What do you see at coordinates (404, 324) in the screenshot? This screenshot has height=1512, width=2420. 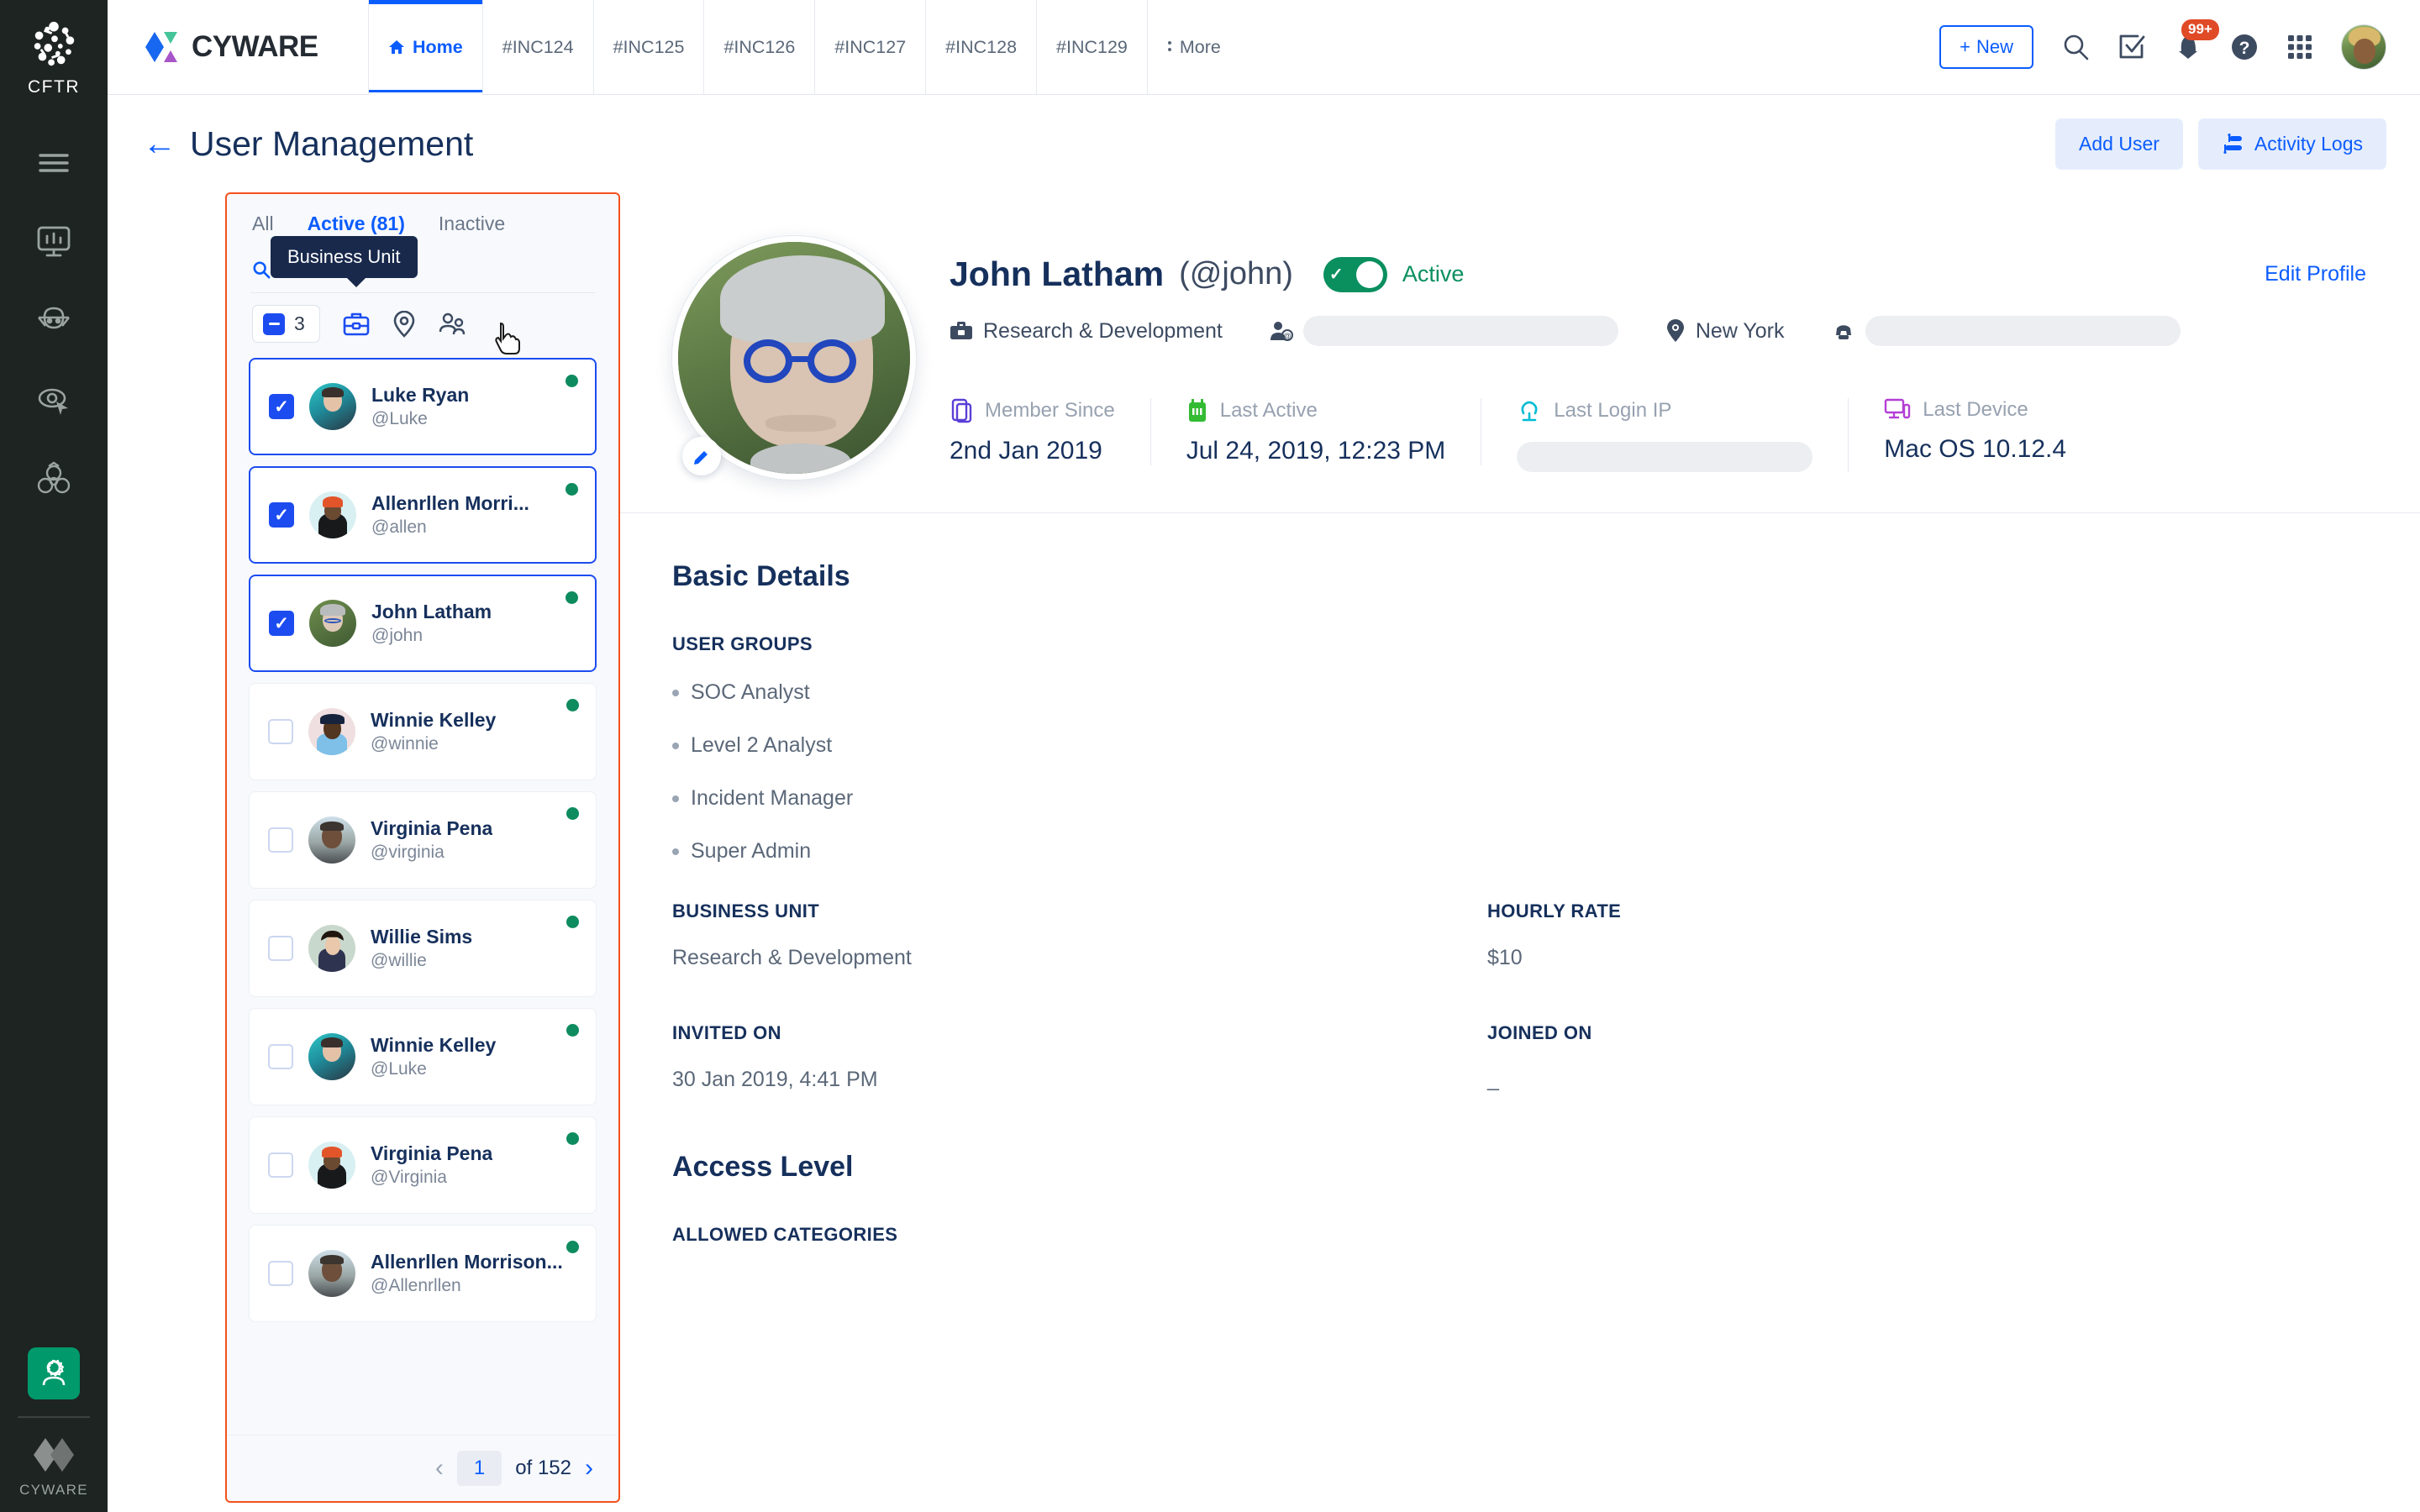 I see `location-filter-icon` at bounding box center [404, 324].